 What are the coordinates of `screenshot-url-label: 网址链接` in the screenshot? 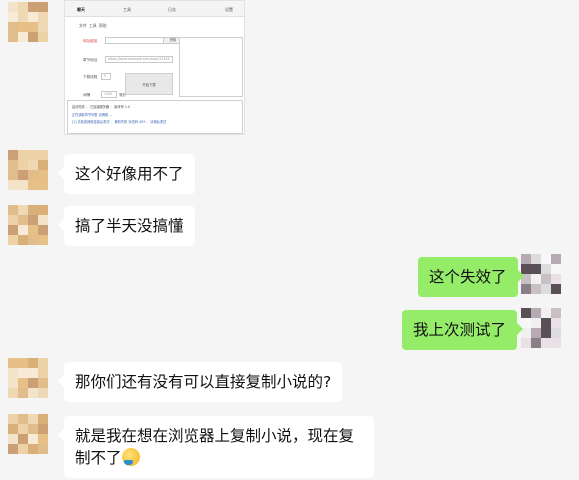 It's located at (90, 41).